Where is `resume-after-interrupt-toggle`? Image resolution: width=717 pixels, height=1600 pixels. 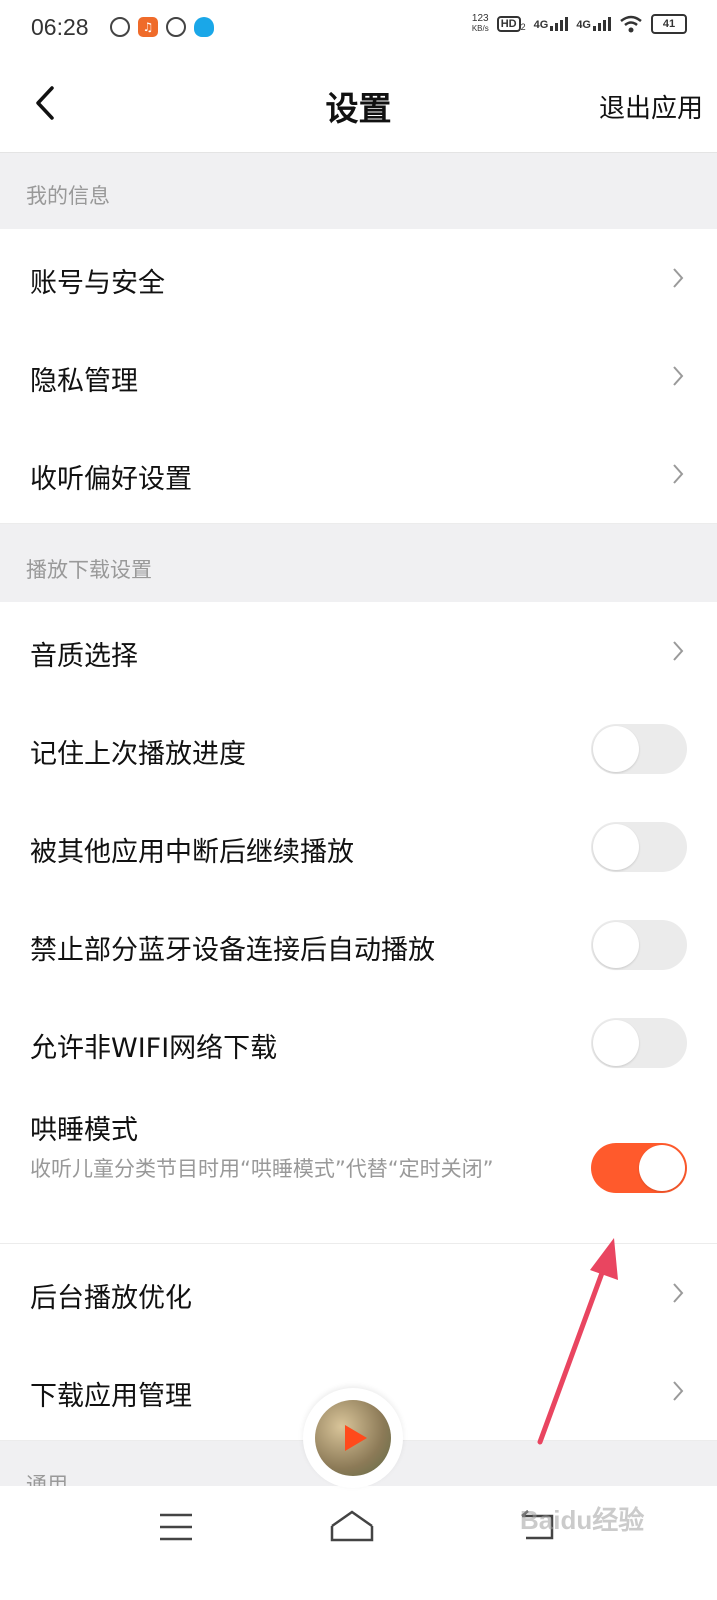
resume-after-interrupt-toggle is located at coordinates (639, 847).